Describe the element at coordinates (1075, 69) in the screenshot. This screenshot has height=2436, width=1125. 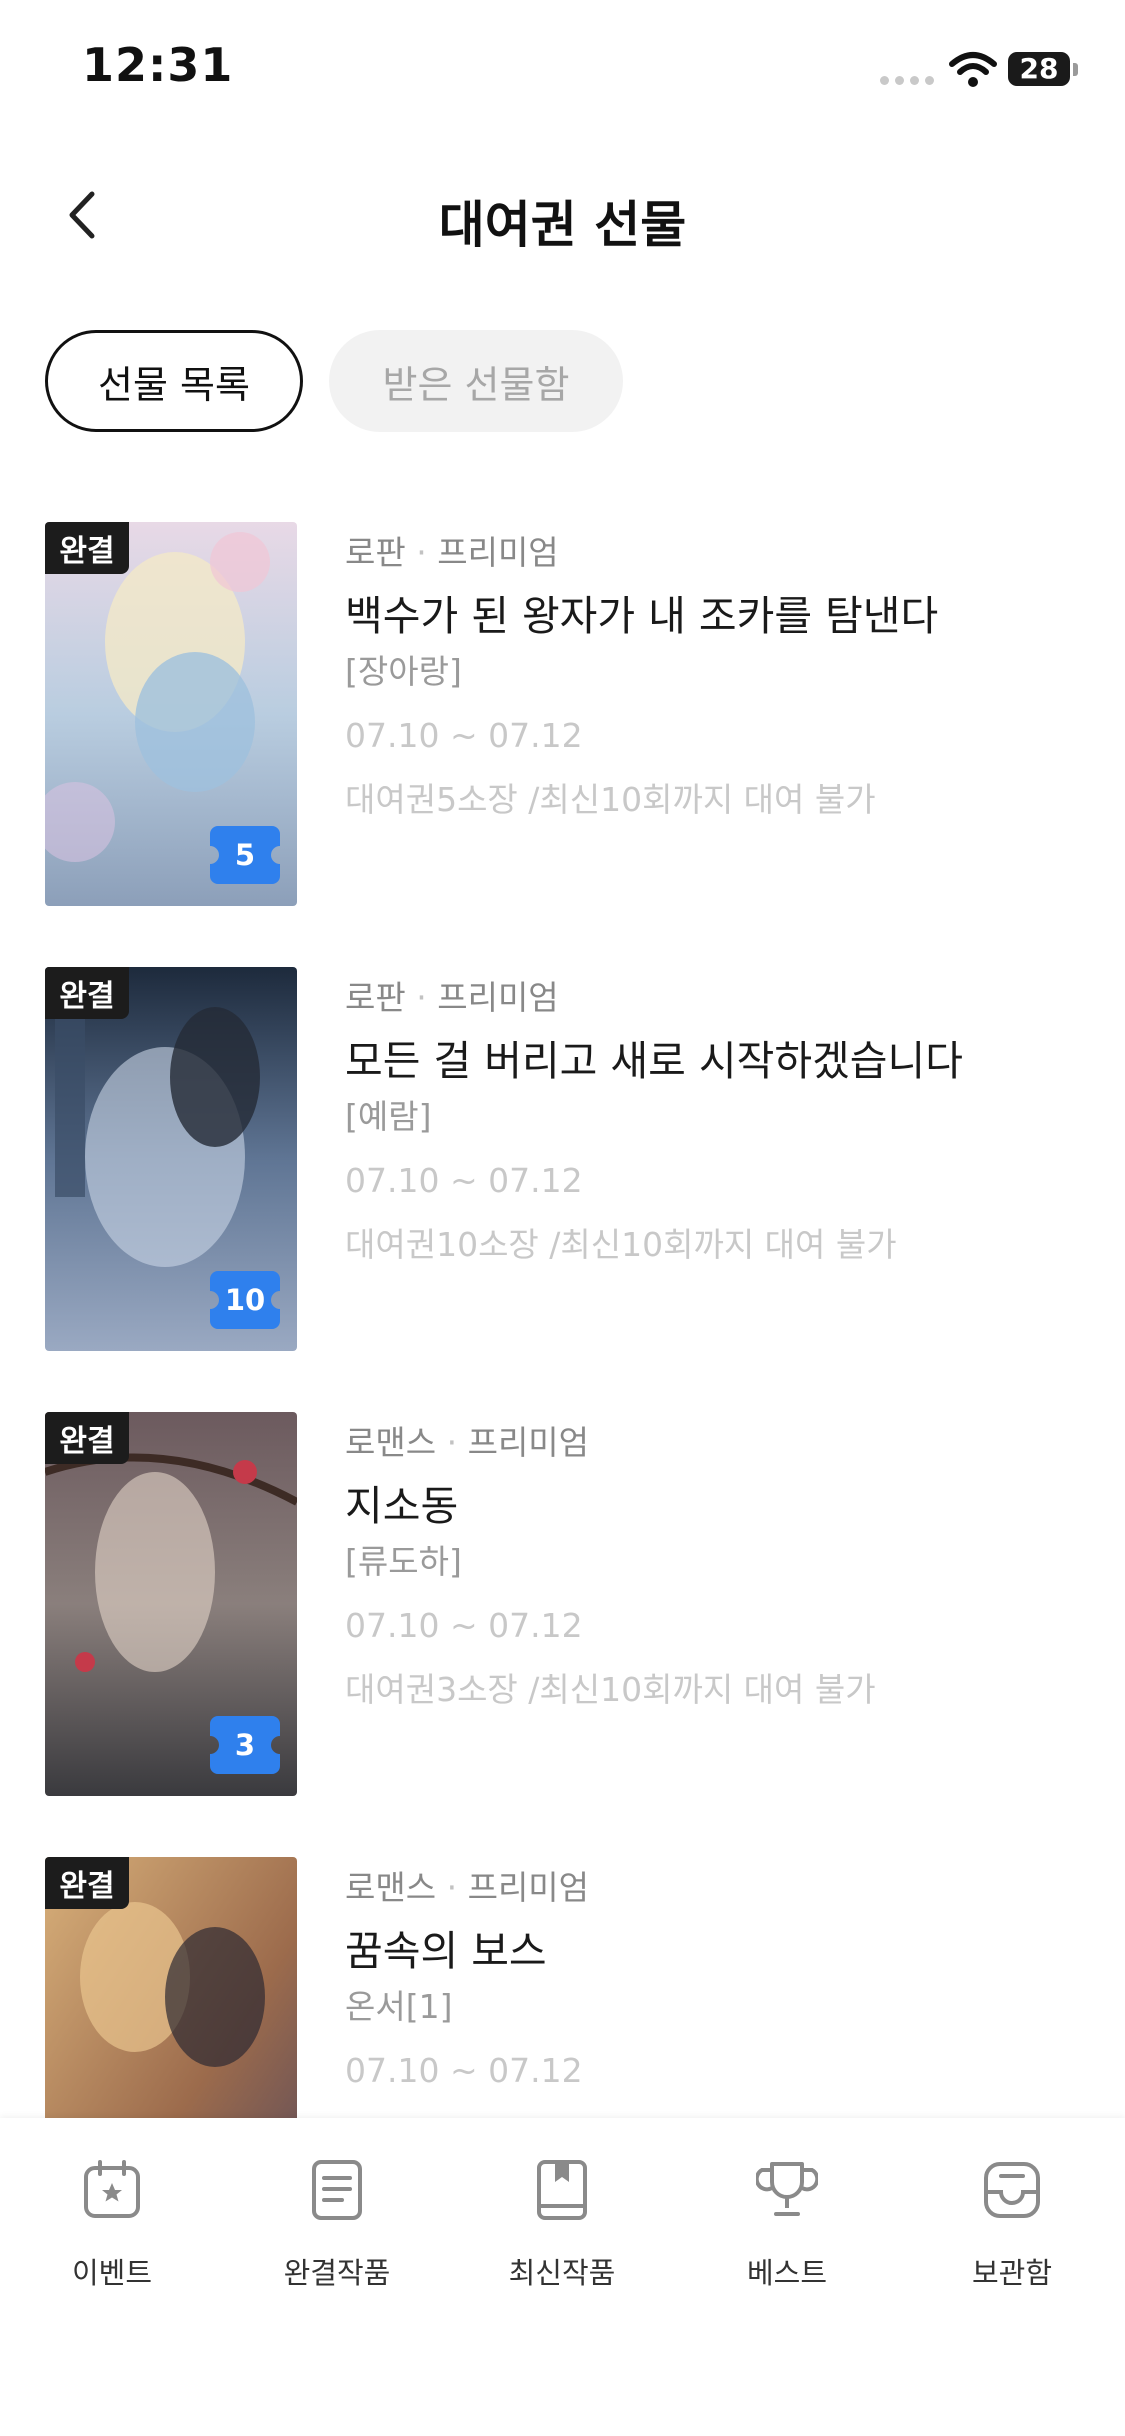
I see `battery-cap` at that location.